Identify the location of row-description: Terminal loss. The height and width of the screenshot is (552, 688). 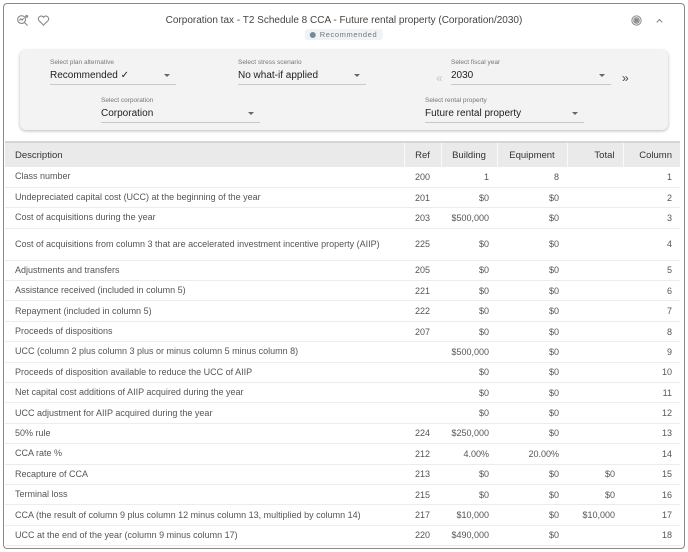
(204, 495).